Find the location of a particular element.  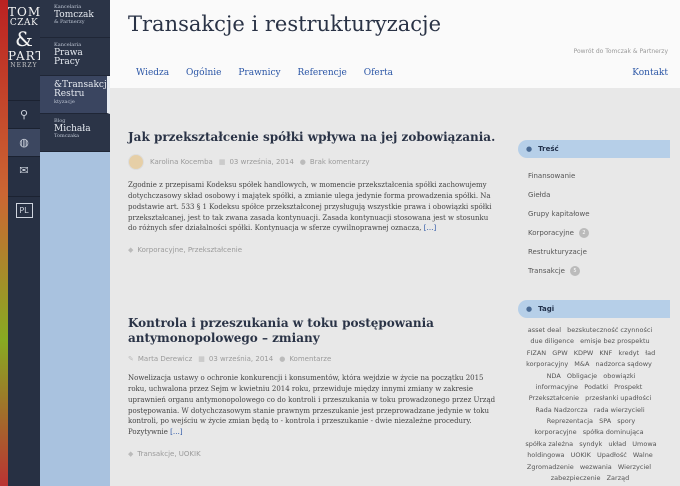

category-item: Transakcje 5 is located at coordinates (599, 270).